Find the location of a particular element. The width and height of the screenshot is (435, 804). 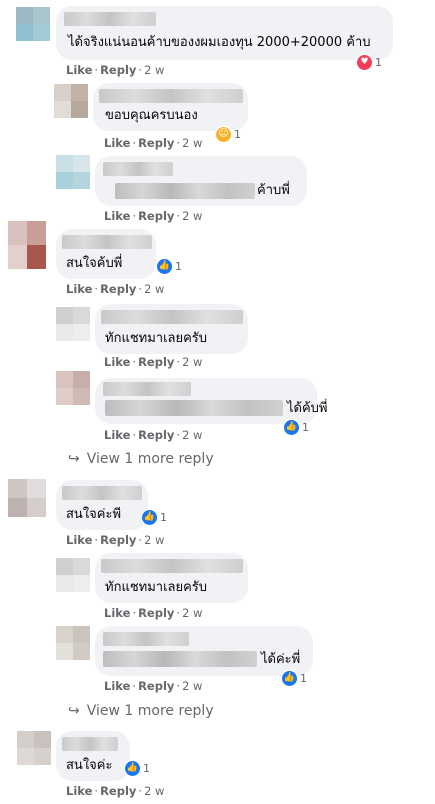

comment-text: ขอบคุณครบนอง is located at coordinates (151, 115).